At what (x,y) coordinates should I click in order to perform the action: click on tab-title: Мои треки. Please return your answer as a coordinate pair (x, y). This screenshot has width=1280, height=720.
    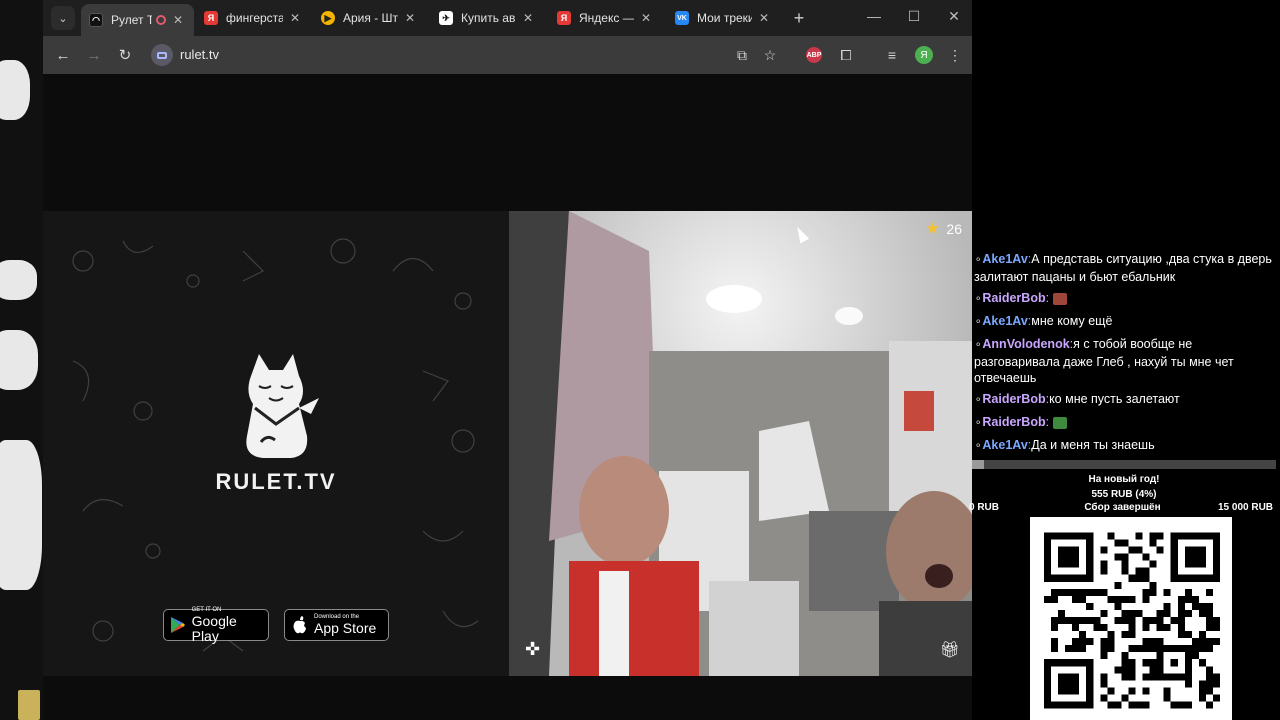
    Looking at the image, I should click on (724, 18).